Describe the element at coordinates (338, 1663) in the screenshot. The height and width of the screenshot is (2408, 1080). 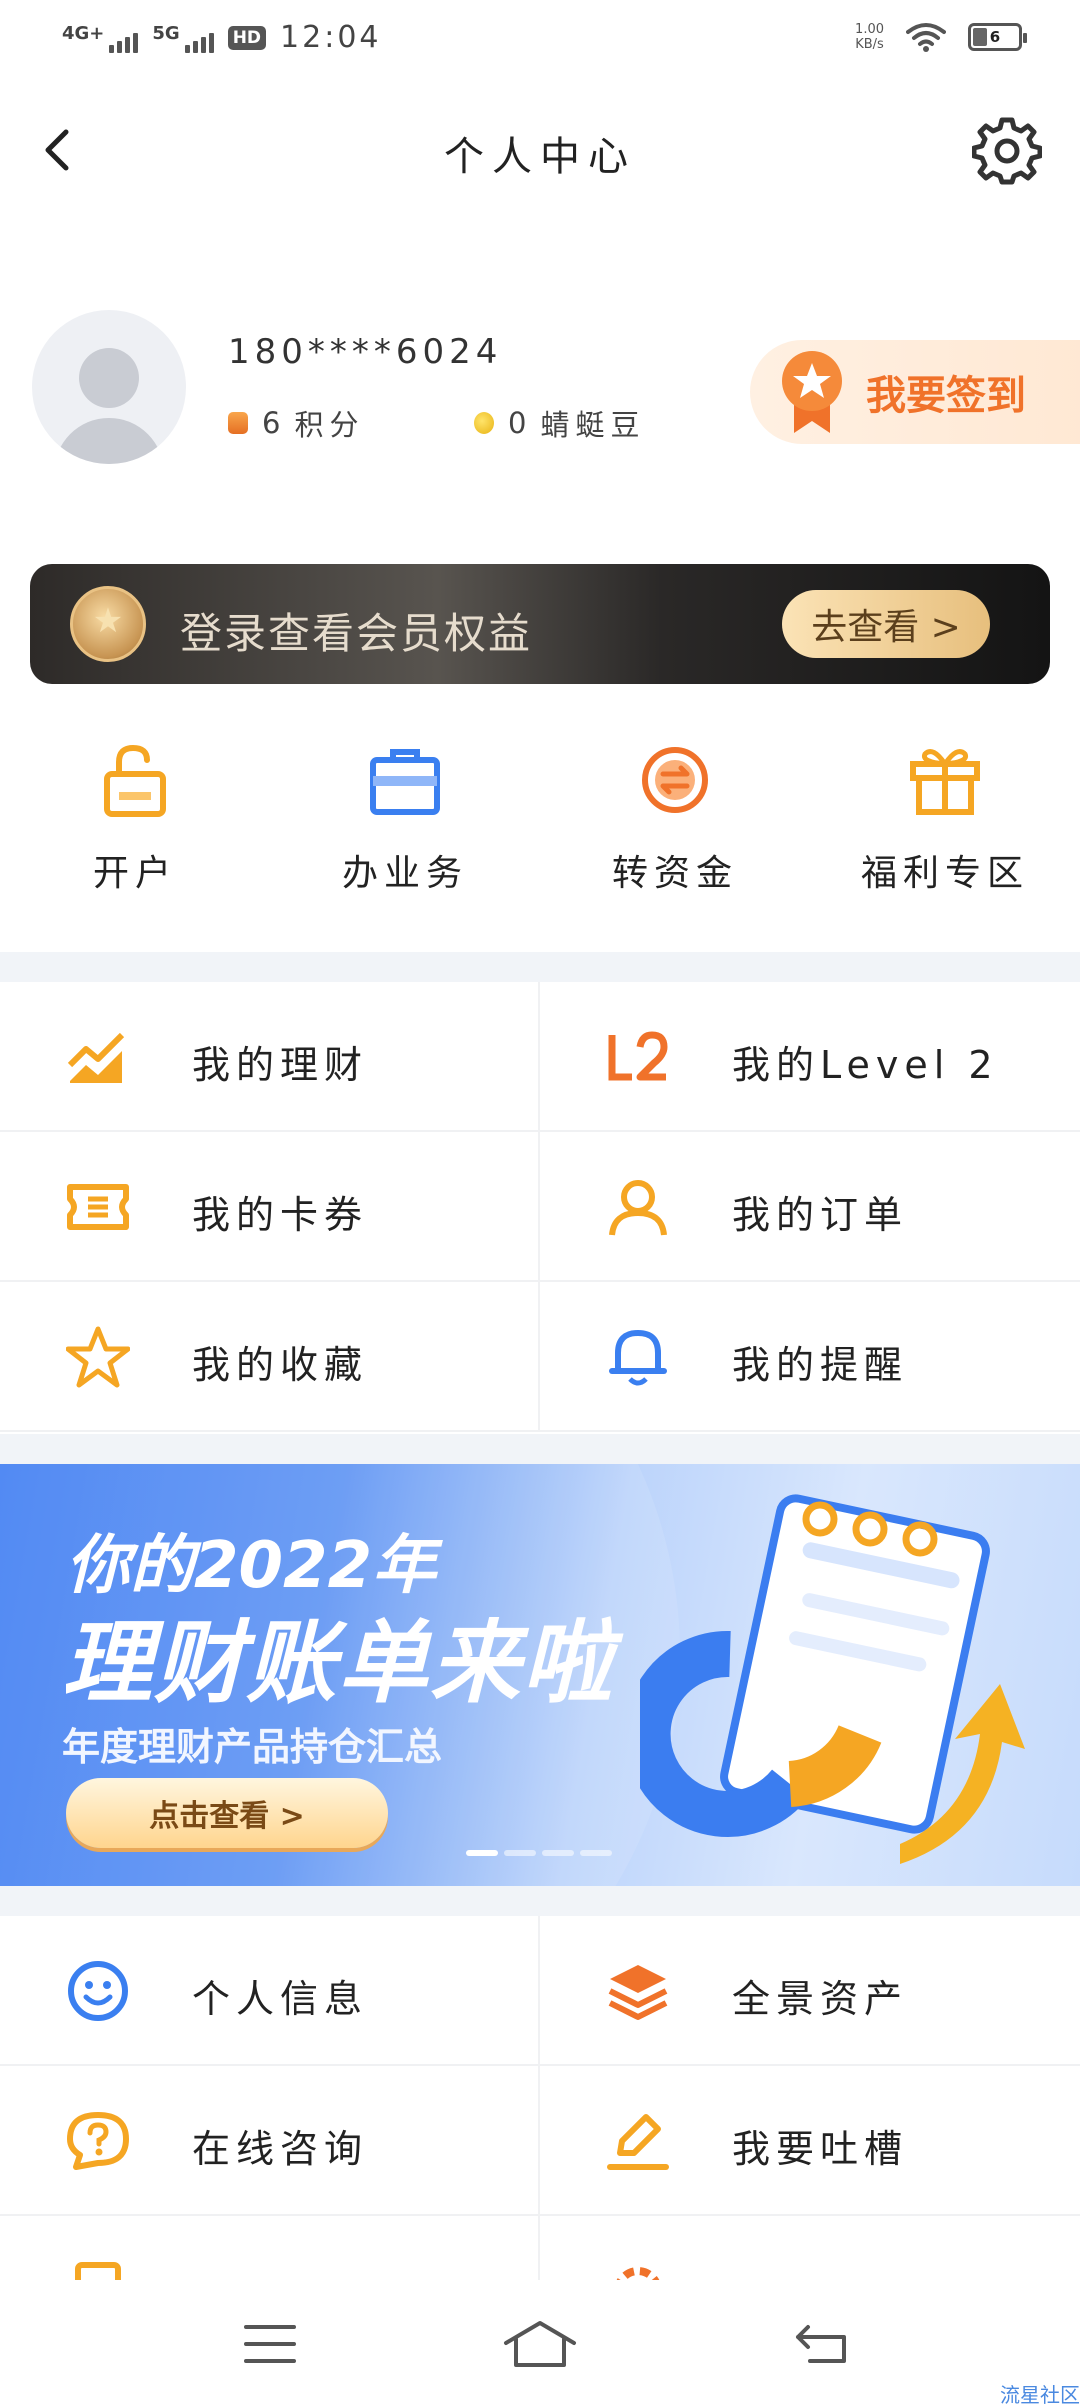
I see `promo-title-line2: 理财账单来啦` at that location.